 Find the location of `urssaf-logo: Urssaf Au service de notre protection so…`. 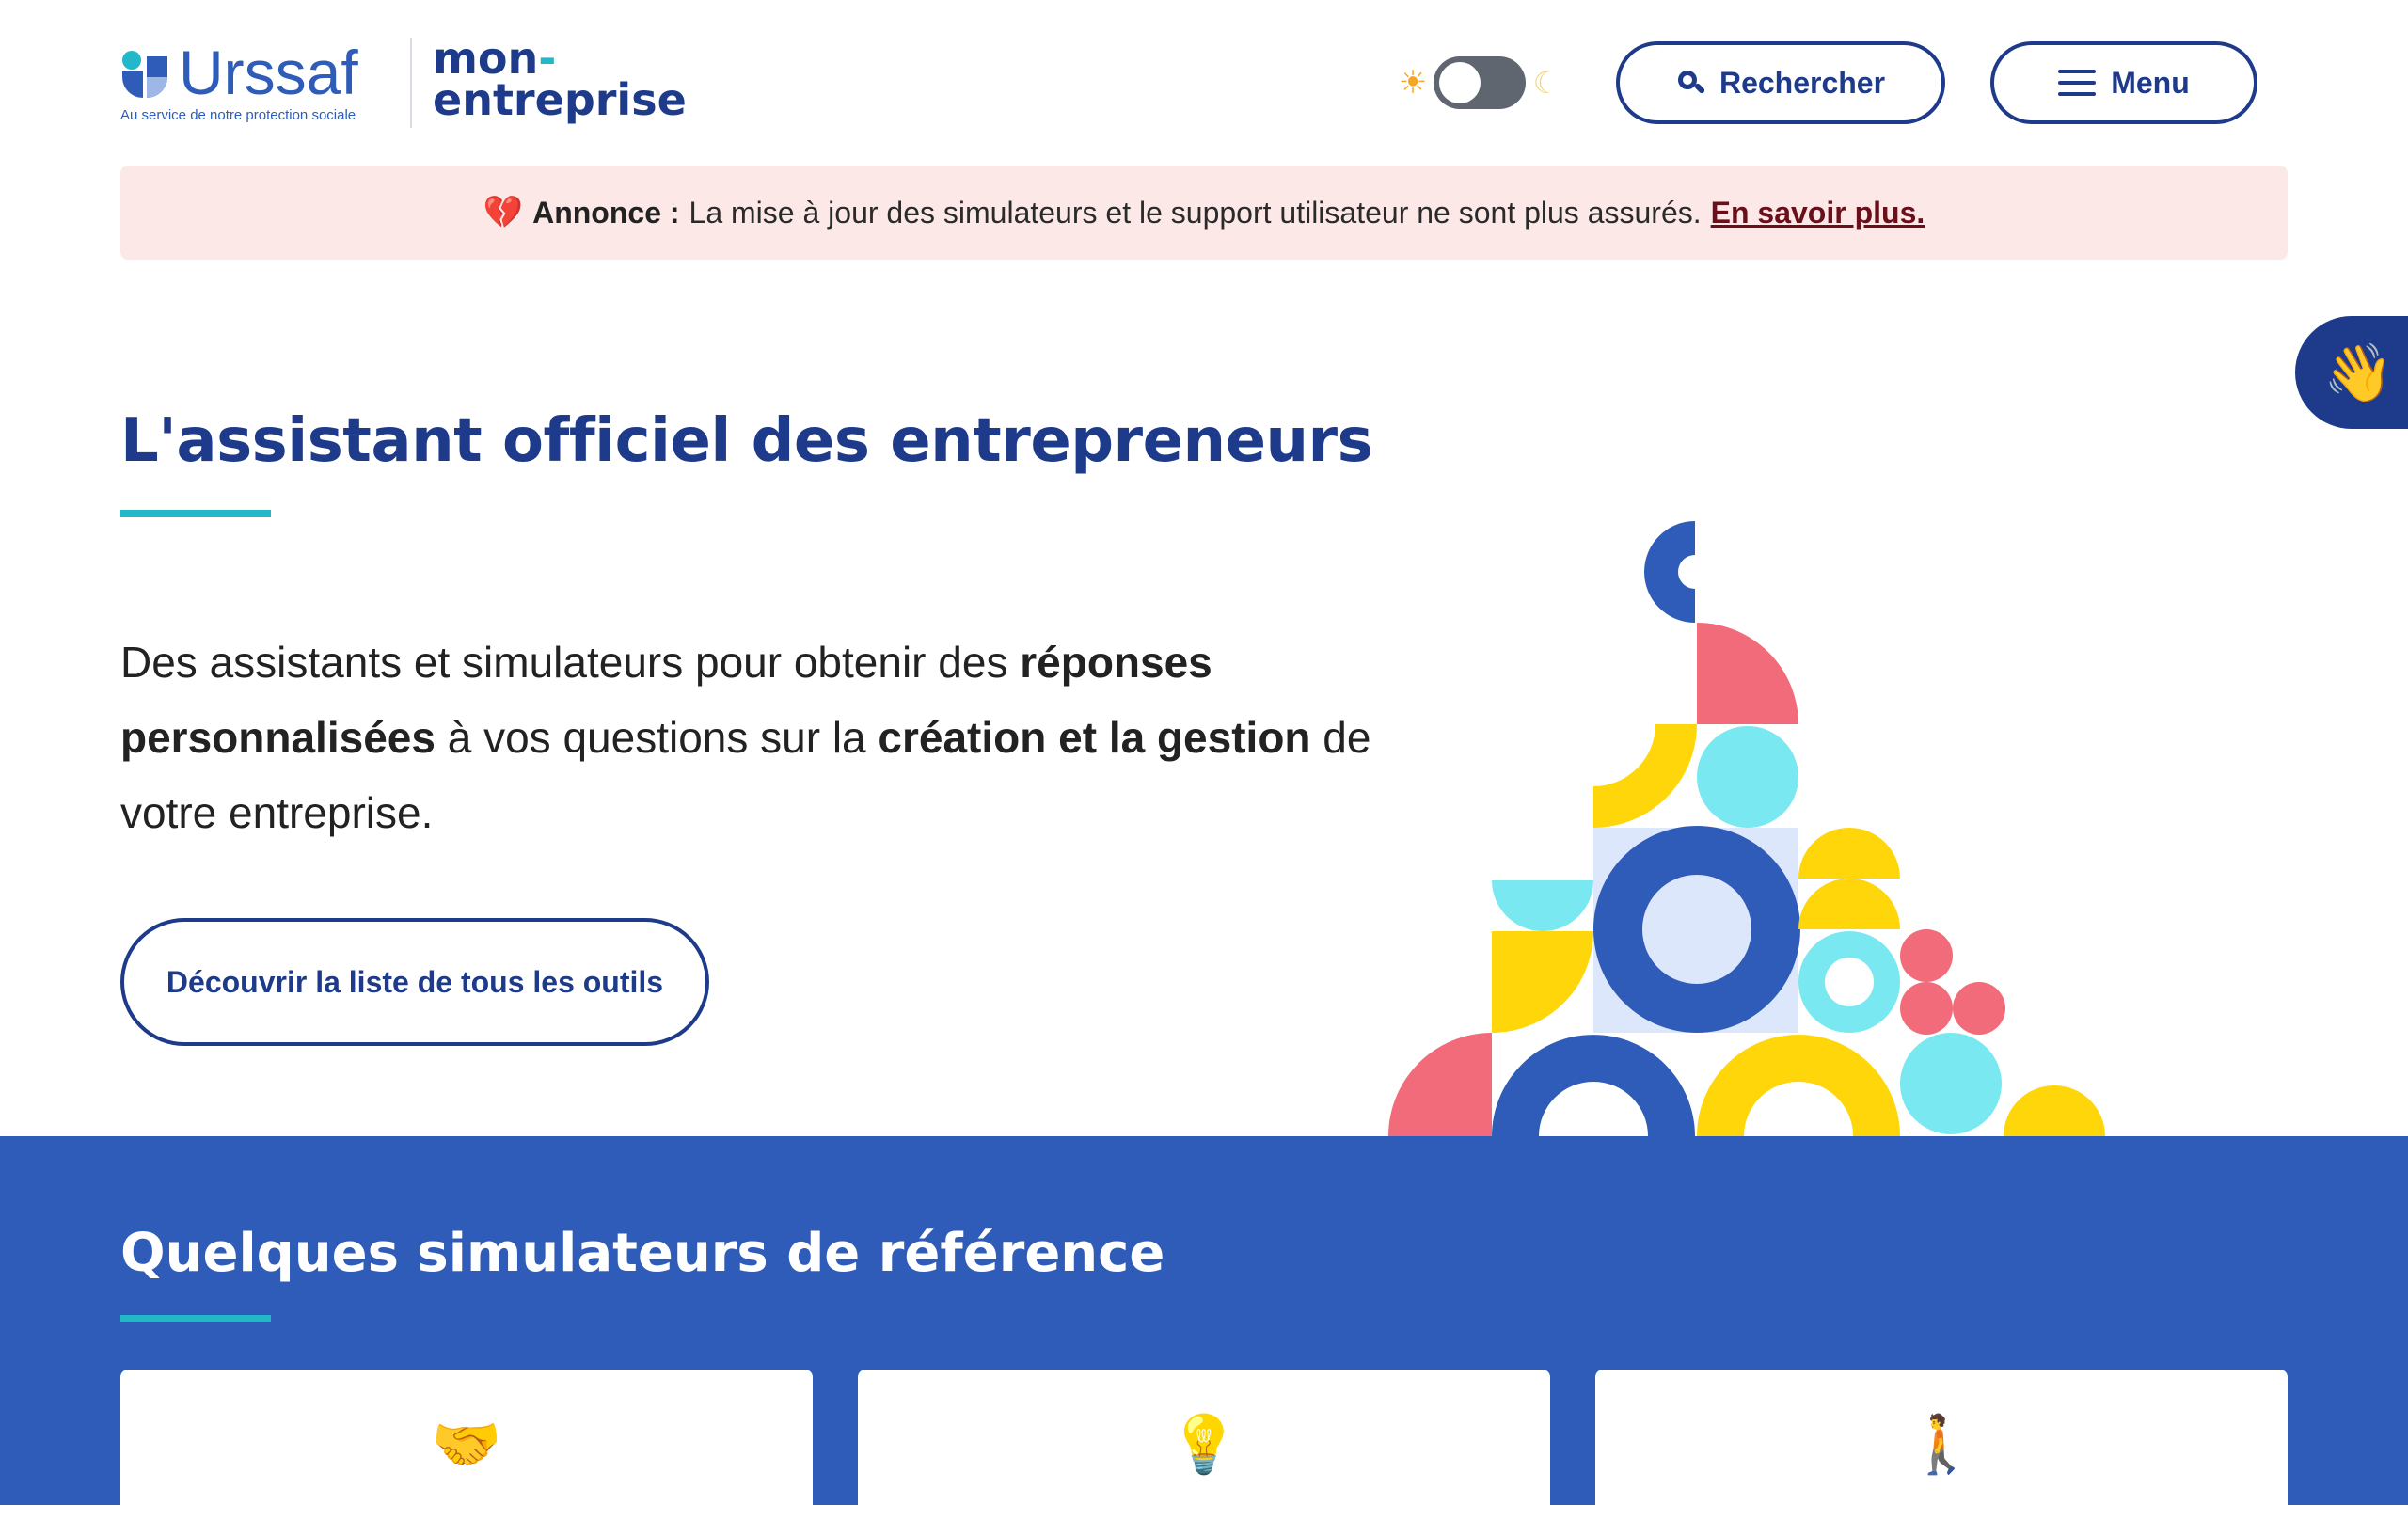

urssaf-logo: Urssaf Au service de notre protection so… is located at coordinates (252, 85).